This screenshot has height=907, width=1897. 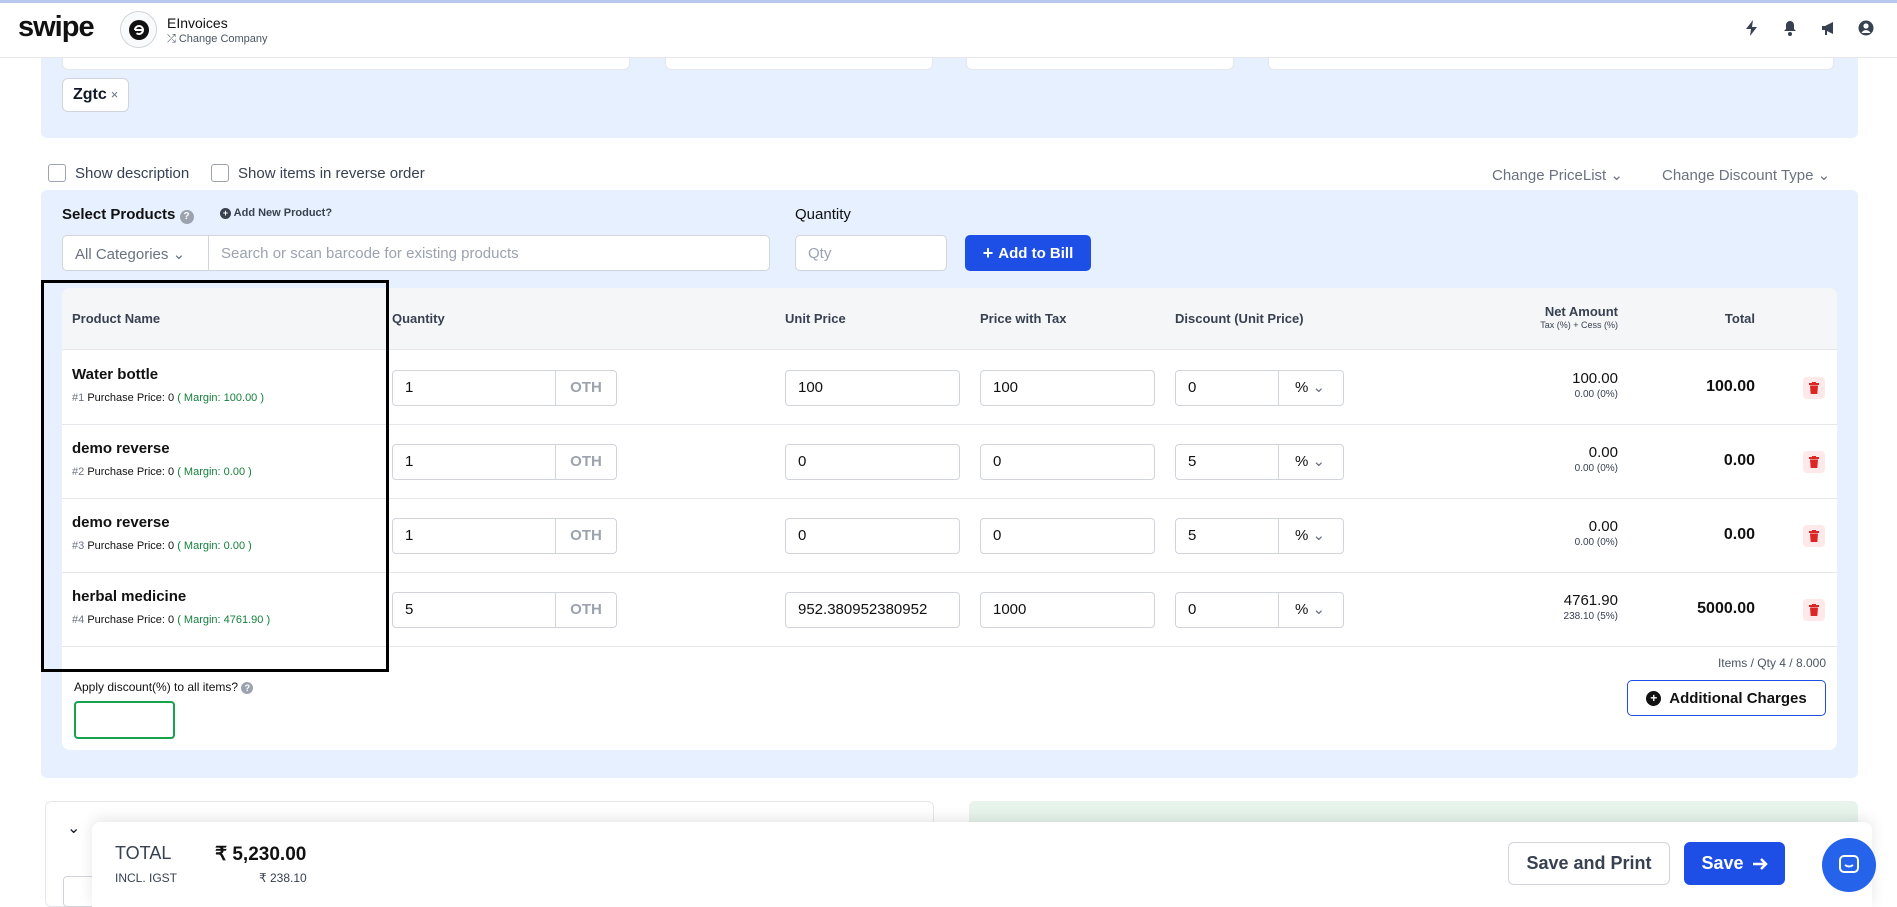 I want to click on tag-label: Zgtc, so click(x=90, y=94).